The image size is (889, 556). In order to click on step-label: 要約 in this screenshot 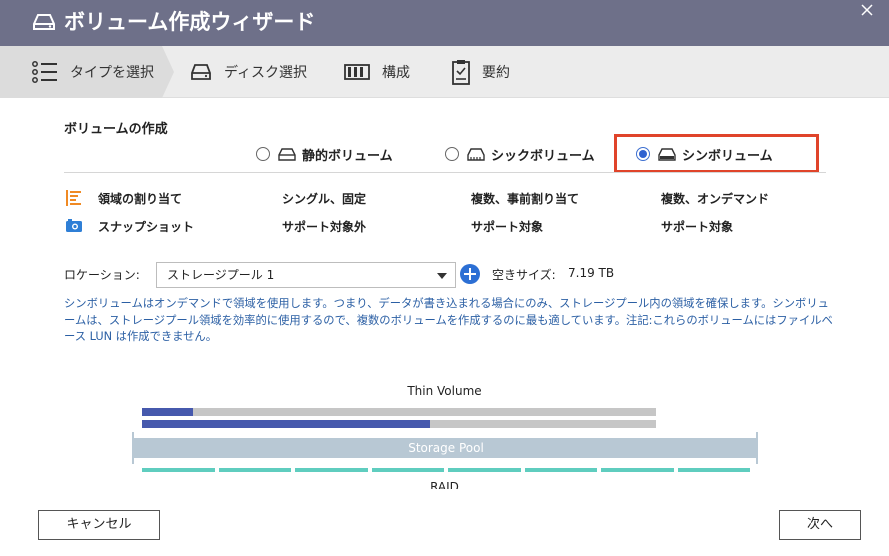, I will do `click(496, 73)`.